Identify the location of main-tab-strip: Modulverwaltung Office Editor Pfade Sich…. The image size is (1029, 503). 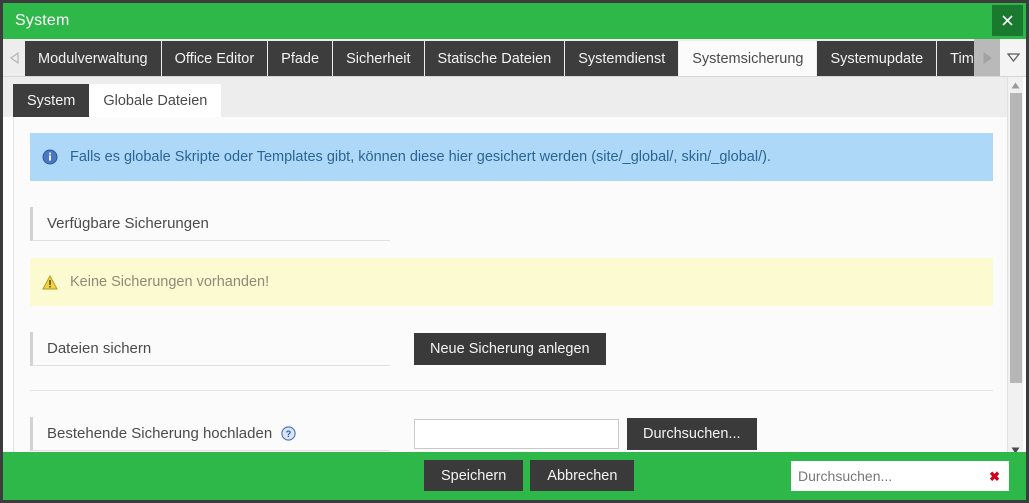
(514, 58).